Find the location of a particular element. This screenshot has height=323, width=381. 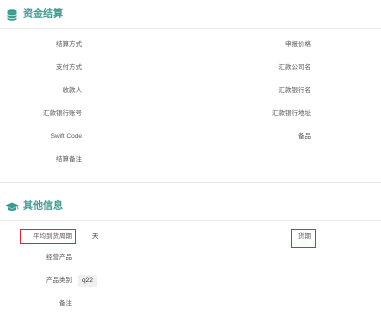

category-label: 产品类别 is located at coordinates (59, 280).